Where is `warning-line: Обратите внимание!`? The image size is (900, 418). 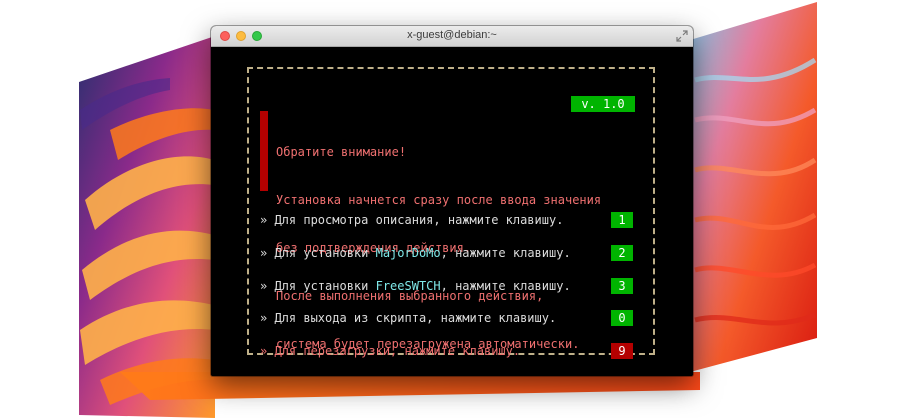
warning-line: Обратите внимание! is located at coordinates (341, 152).